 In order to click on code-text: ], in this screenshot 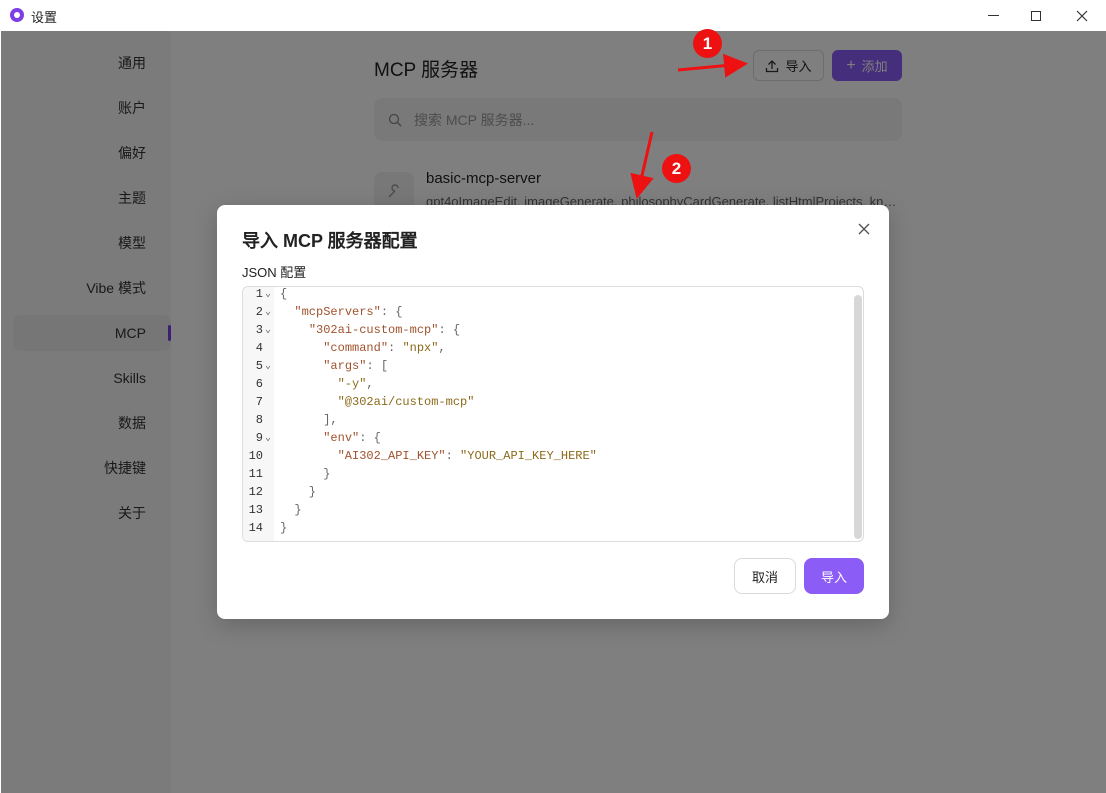, I will do `click(309, 420)`.